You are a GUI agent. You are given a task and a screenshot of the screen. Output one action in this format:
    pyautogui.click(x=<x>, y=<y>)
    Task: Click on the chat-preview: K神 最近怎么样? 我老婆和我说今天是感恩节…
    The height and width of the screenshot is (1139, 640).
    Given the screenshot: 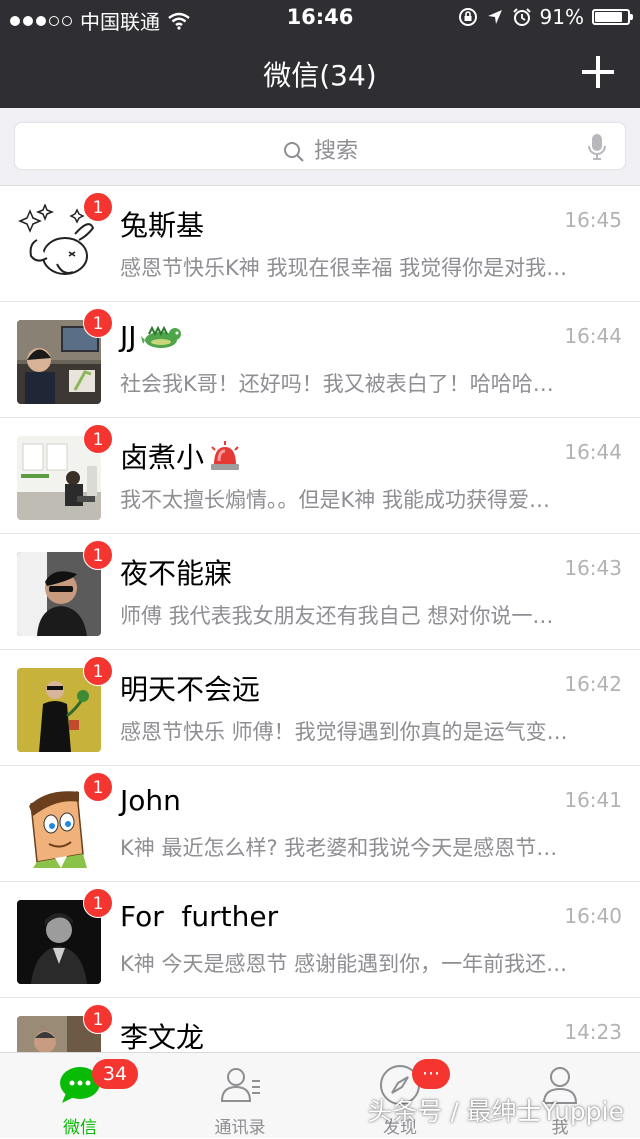 What is the action you would take?
    pyautogui.click(x=339, y=848)
    